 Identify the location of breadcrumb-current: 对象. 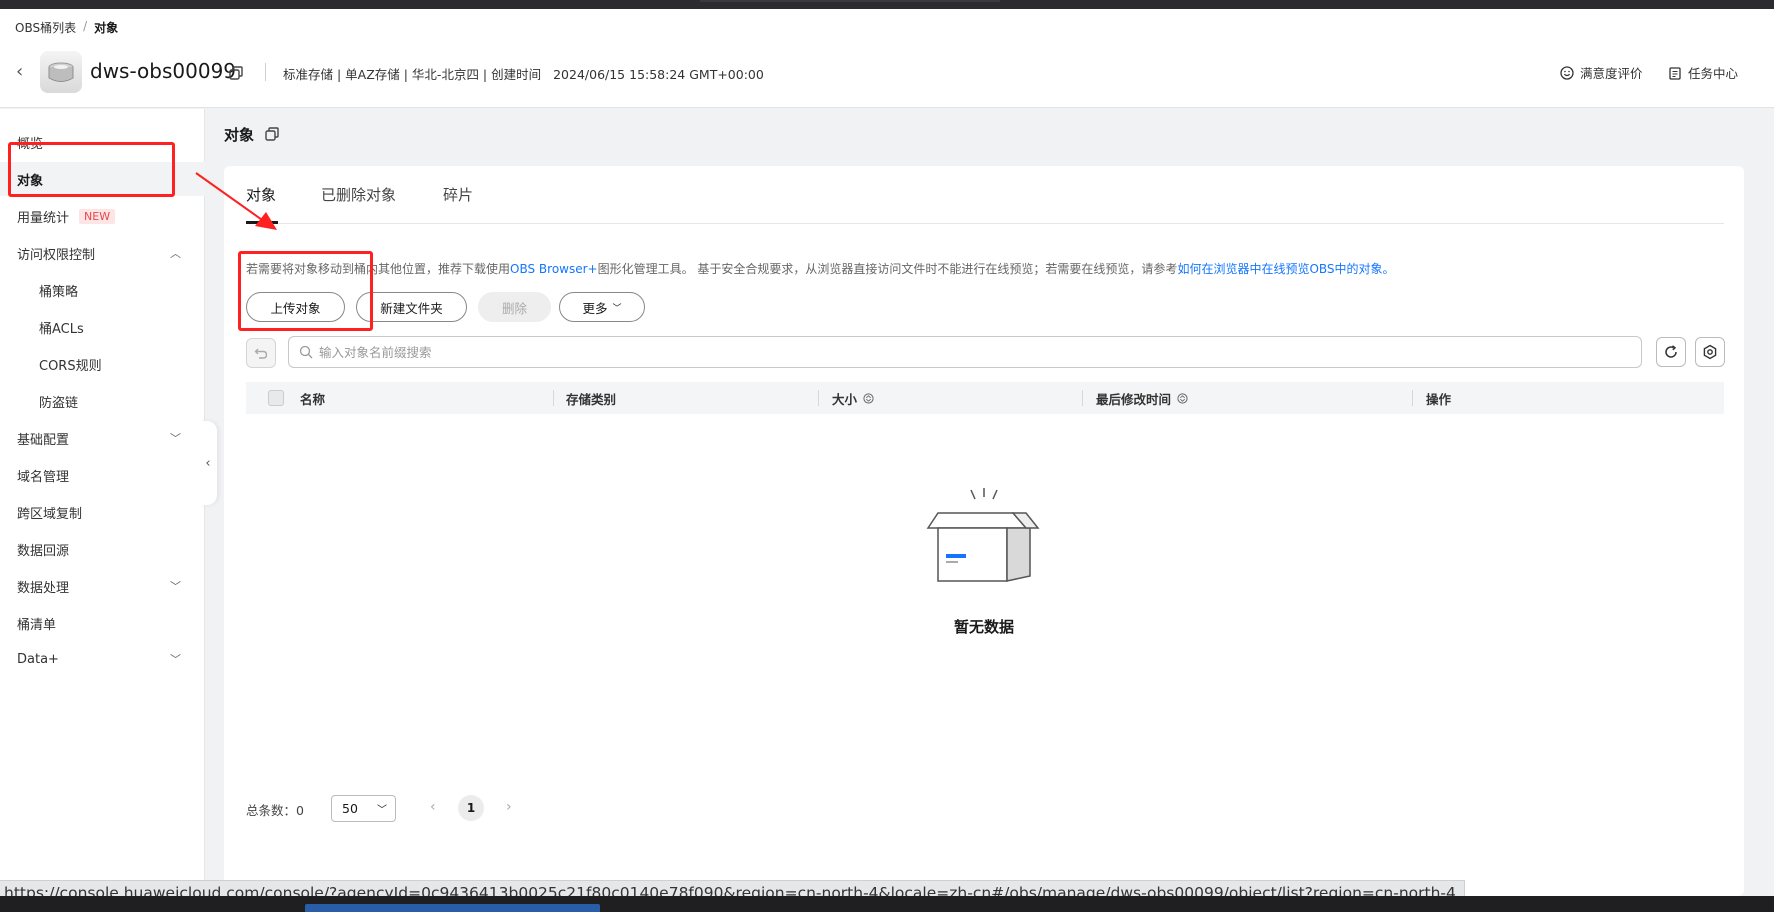
(106, 28).